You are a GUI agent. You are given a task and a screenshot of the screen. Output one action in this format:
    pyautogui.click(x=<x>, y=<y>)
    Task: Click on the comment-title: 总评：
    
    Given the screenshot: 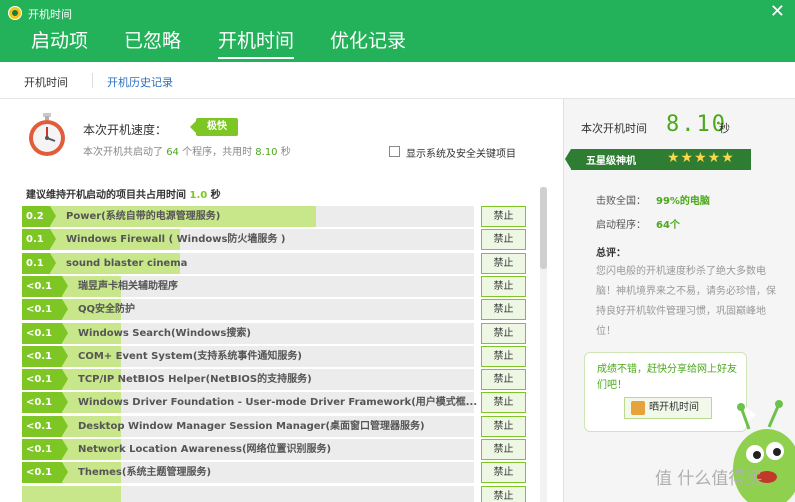 What is the action you would take?
    pyautogui.click(x=611, y=253)
    